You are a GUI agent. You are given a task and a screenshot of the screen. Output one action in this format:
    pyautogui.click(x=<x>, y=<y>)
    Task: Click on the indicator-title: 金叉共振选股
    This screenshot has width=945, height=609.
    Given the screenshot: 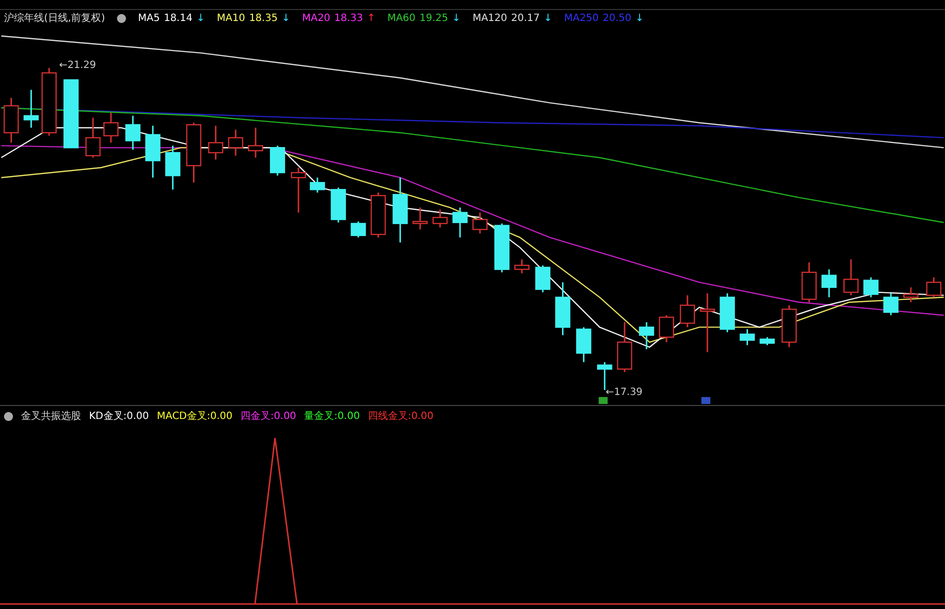 What is the action you would take?
    pyautogui.click(x=51, y=417)
    